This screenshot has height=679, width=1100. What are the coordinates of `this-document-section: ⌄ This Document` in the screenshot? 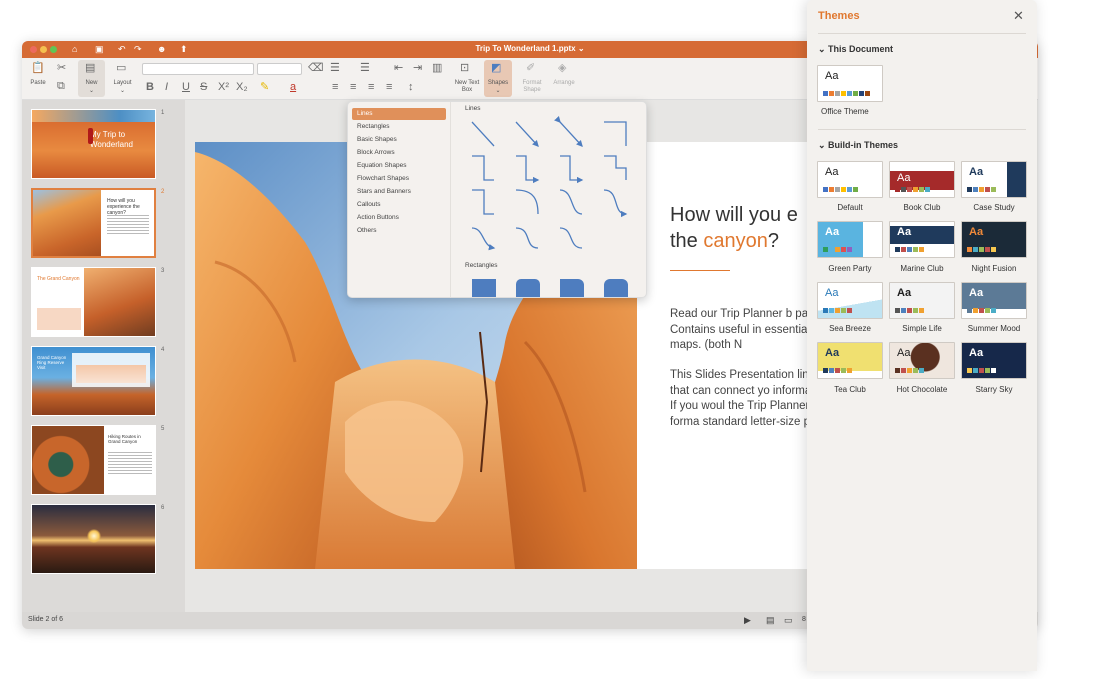 It's located at (855, 49).